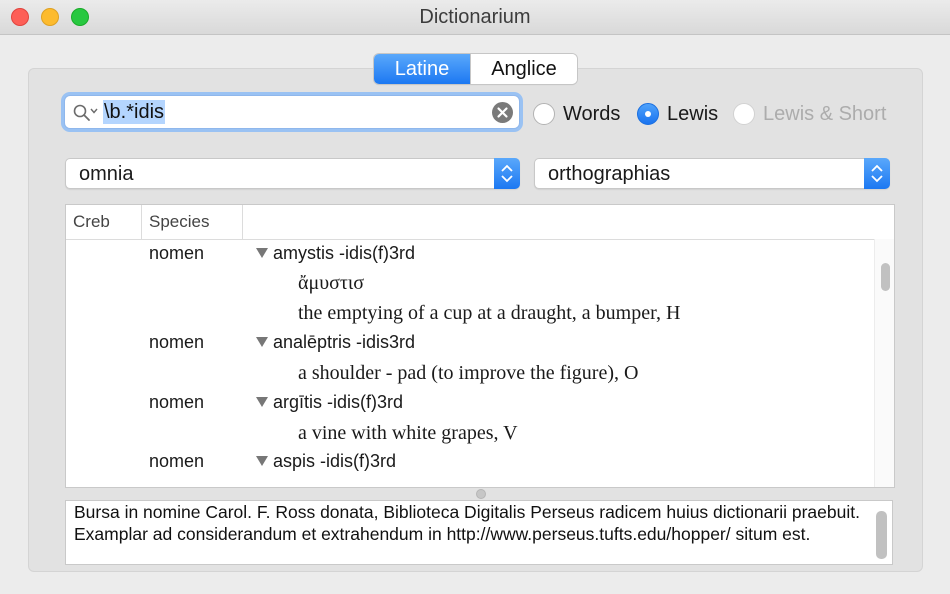  I want to click on radio-lewis-short: Lewis & Short, so click(809, 114).